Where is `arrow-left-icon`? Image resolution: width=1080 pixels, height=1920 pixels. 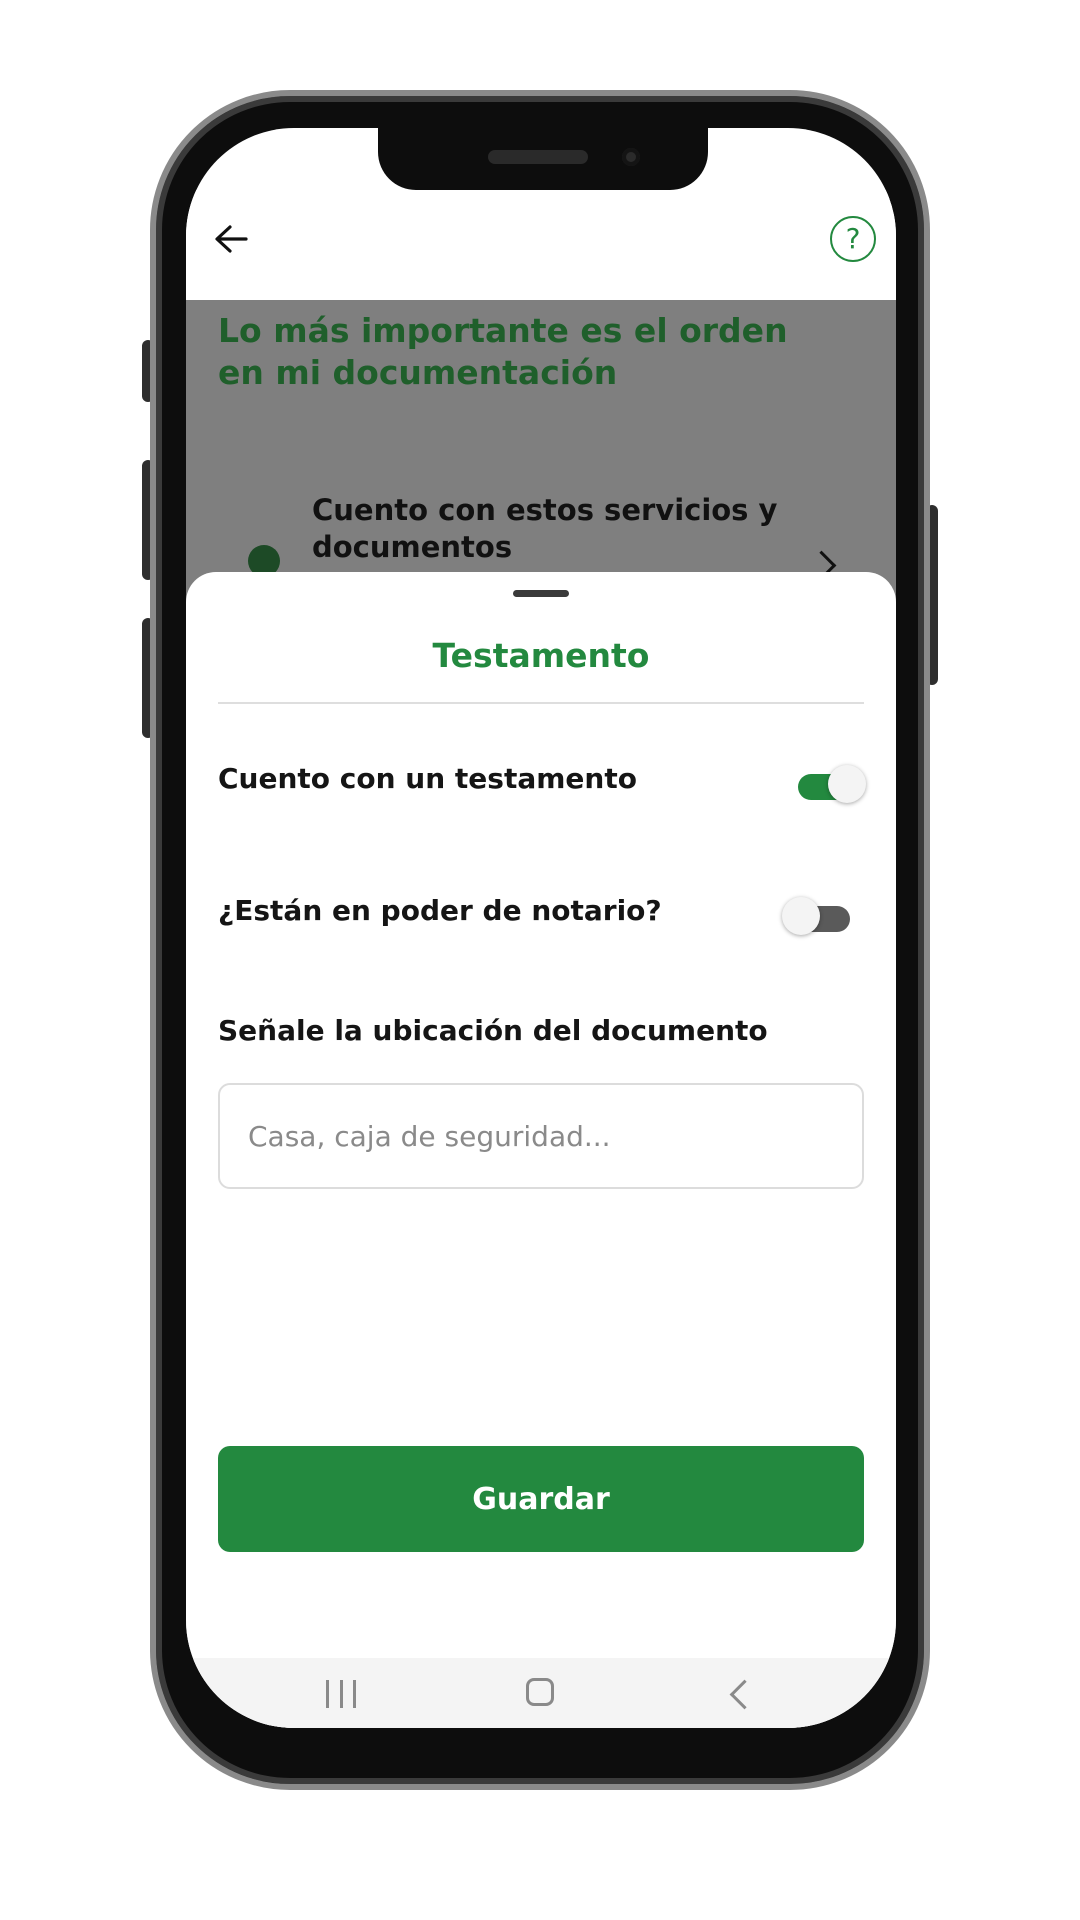 arrow-left-icon is located at coordinates (231, 239).